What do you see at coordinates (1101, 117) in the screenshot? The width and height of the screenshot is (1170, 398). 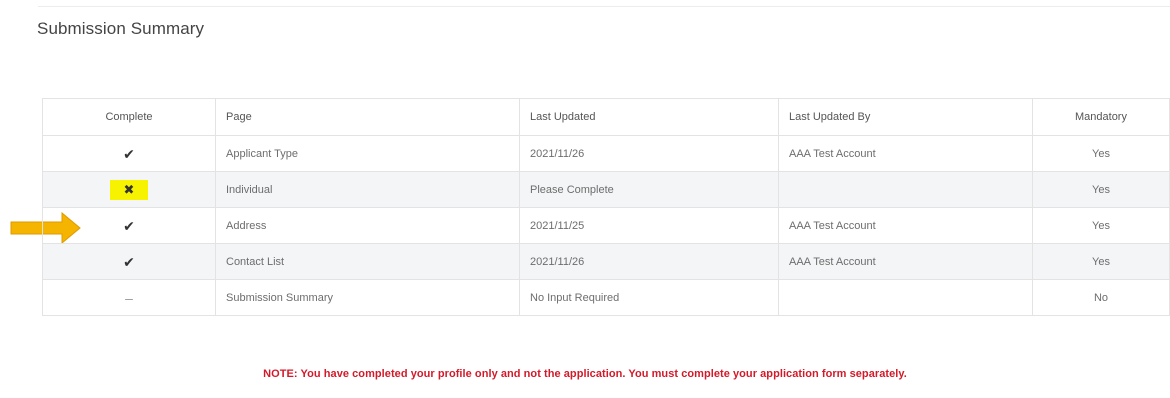 I see `column-header-mandatory: Mandatory` at bounding box center [1101, 117].